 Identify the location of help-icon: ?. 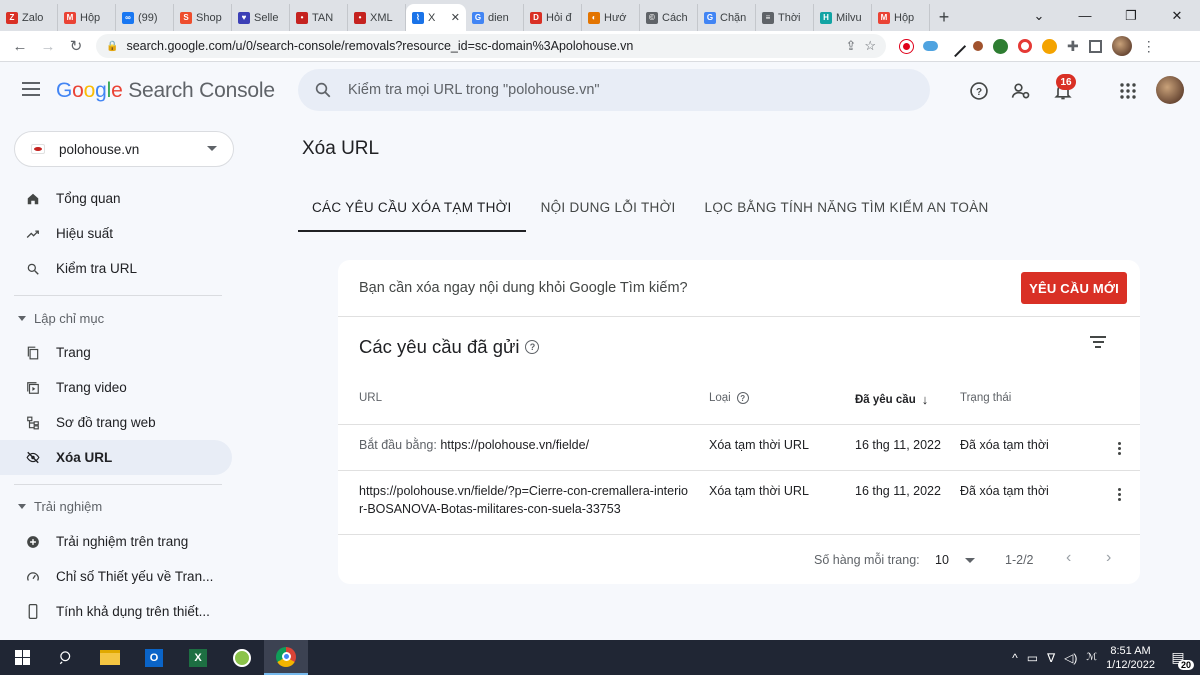
(979, 91).